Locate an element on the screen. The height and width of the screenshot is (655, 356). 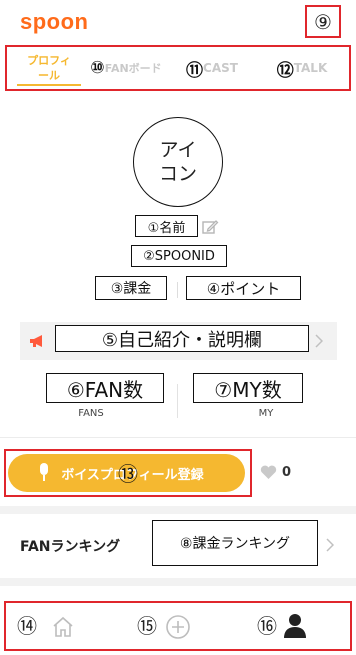
spoon-id-text: ②SPOONID is located at coordinates (179, 256).